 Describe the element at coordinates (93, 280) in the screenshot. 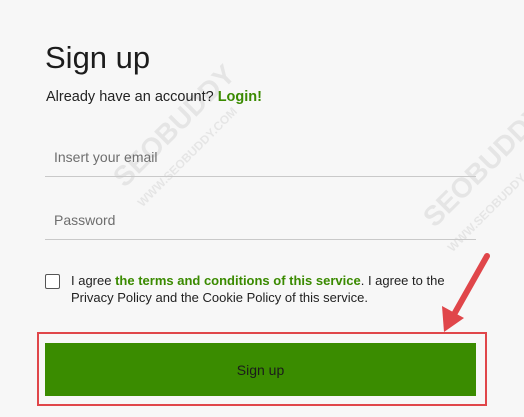

I see `terms-prefix: I agree` at that location.